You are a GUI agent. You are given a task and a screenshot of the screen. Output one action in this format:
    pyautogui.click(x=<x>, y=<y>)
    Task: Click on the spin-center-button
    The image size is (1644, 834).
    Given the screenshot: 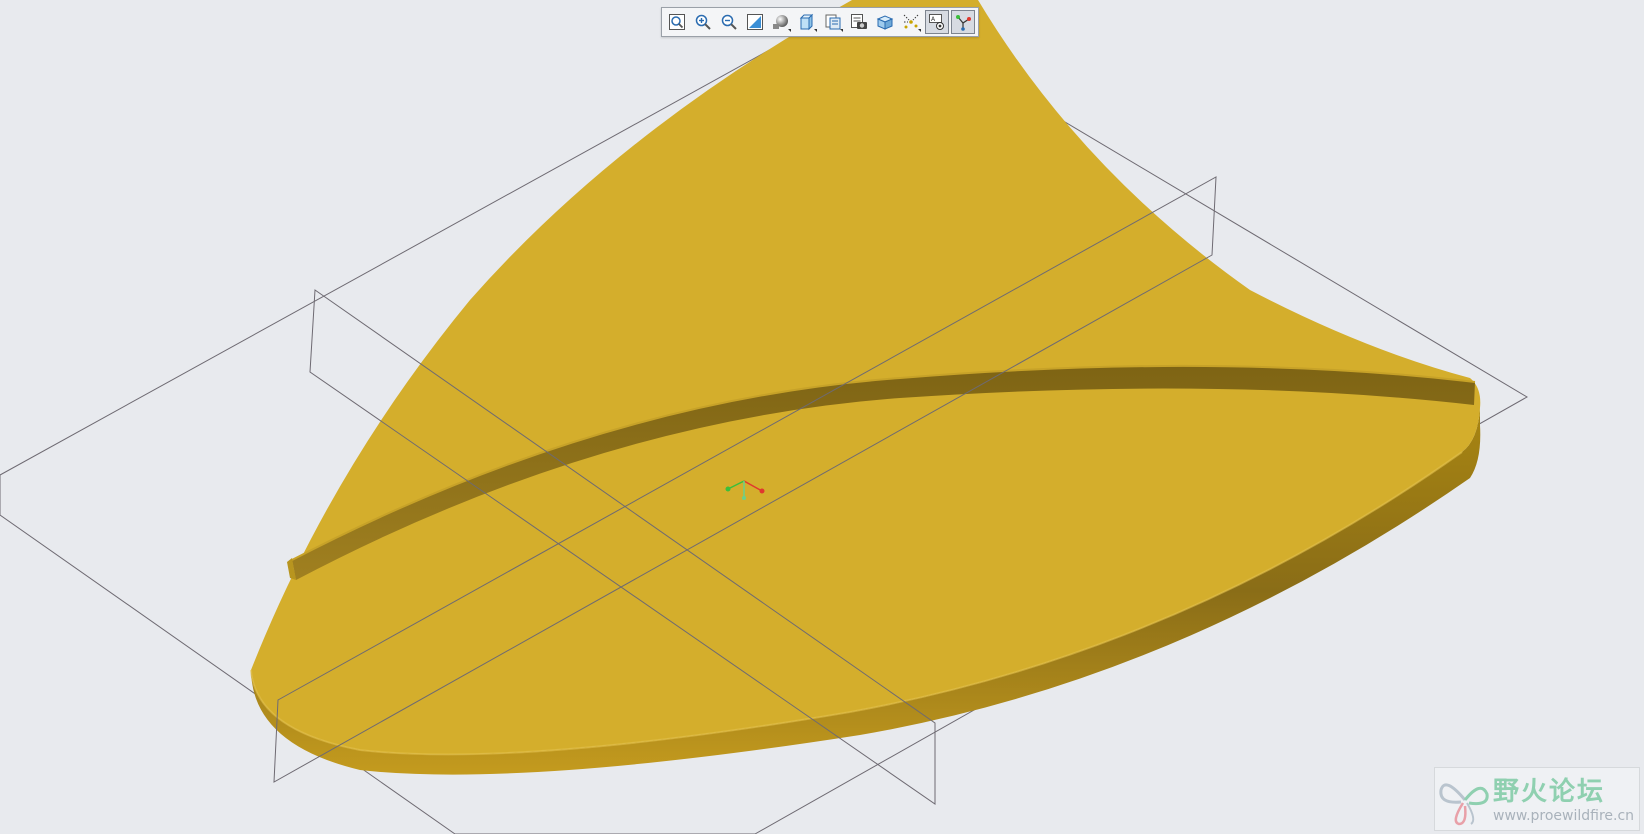 What is the action you would take?
    pyautogui.click(x=963, y=22)
    